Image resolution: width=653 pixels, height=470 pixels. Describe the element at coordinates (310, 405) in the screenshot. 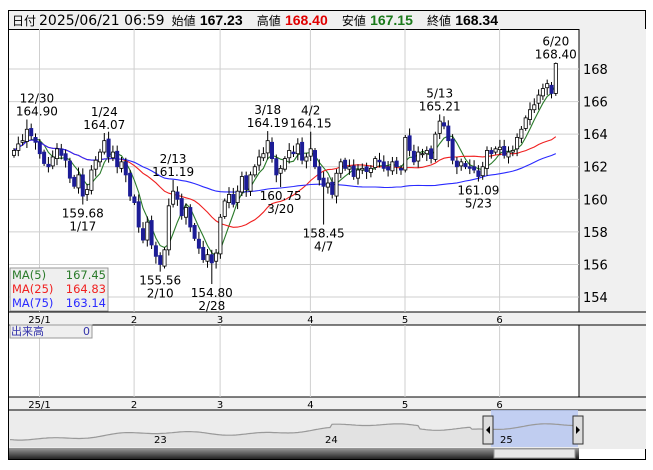

I see `month-tick-label: 4` at that location.